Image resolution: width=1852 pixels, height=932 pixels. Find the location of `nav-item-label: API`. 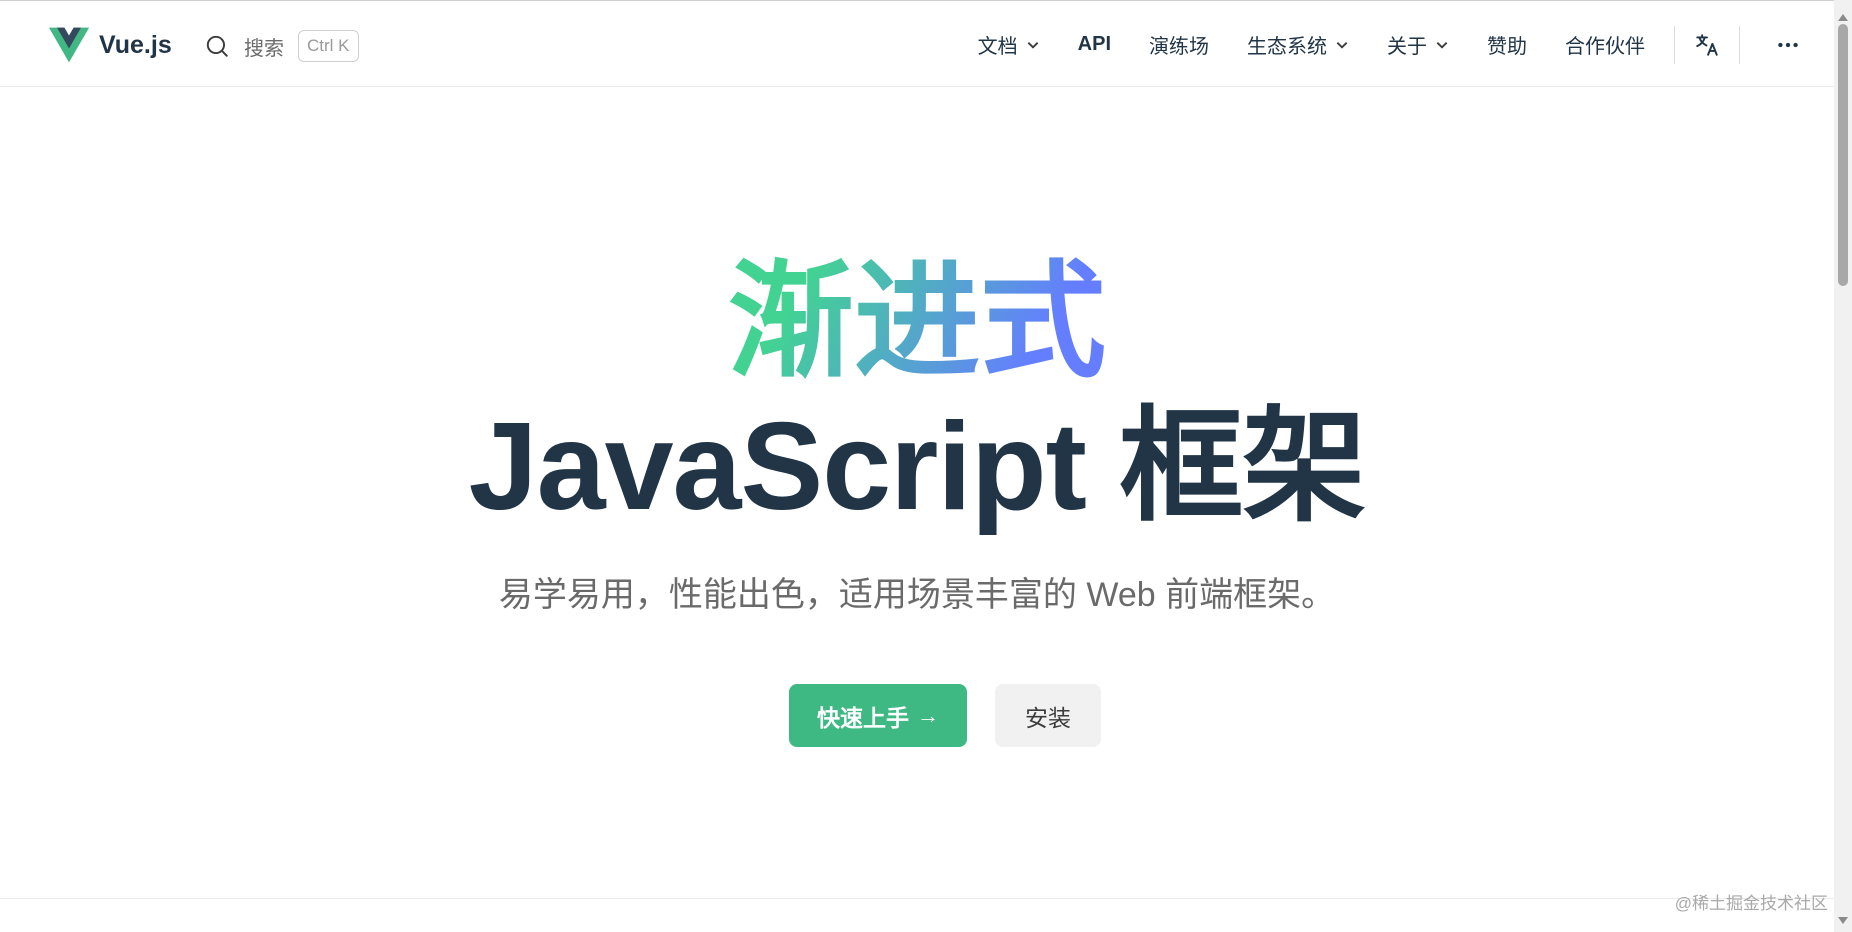

nav-item-label: API is located at coordinates (1094, 44).